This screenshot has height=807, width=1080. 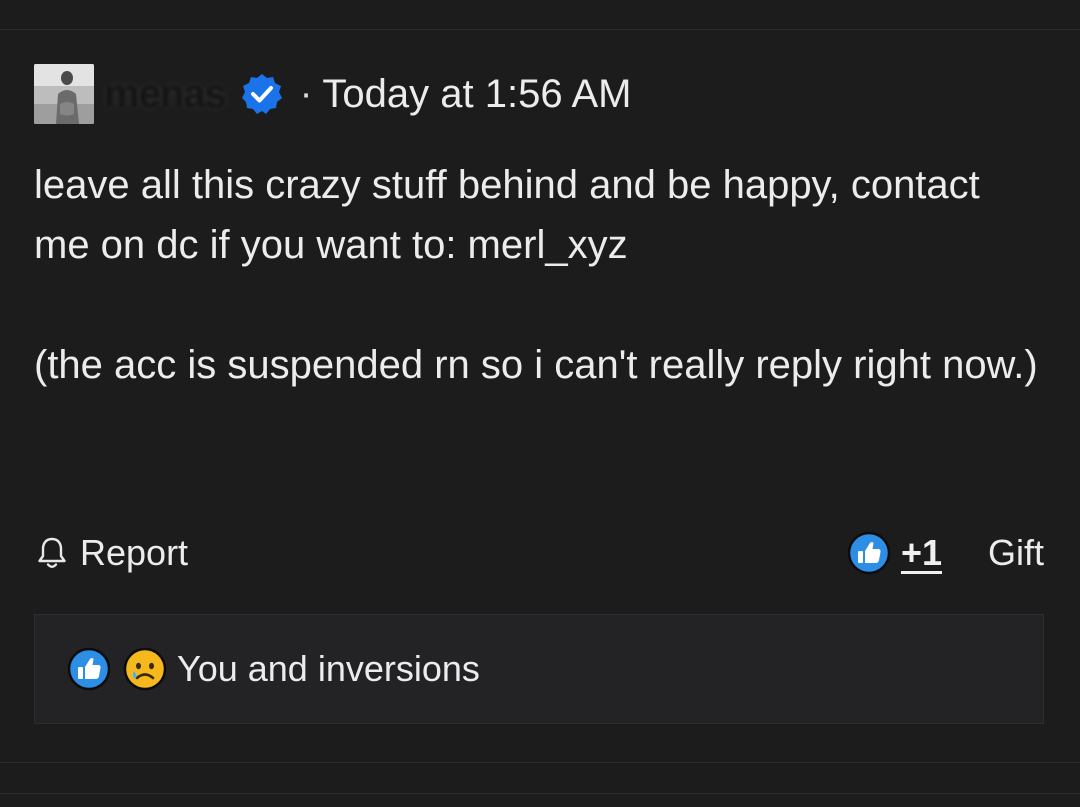 I want to click on reactions-text: You and inversions, so click(x=328, y=668).